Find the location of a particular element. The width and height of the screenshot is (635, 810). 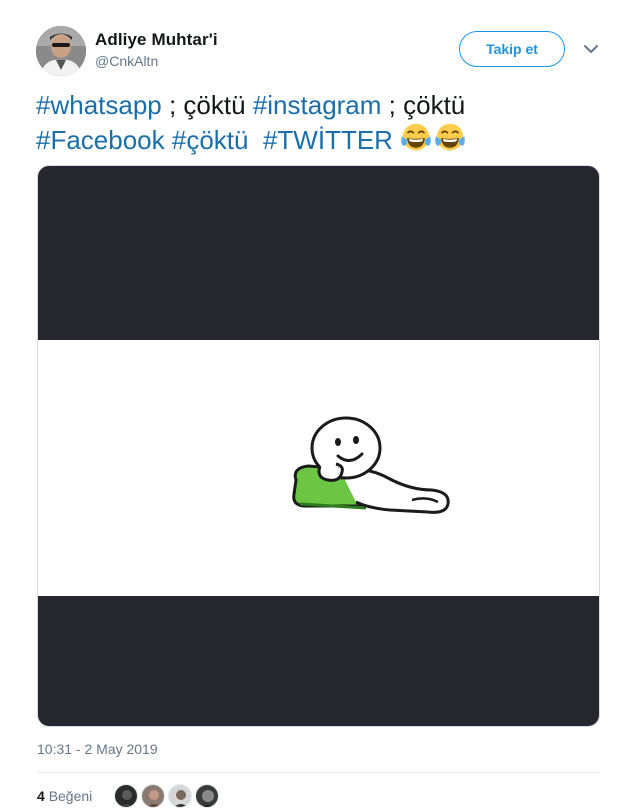

lounging-character-illustration-icon is located at coordinates (371, 465).